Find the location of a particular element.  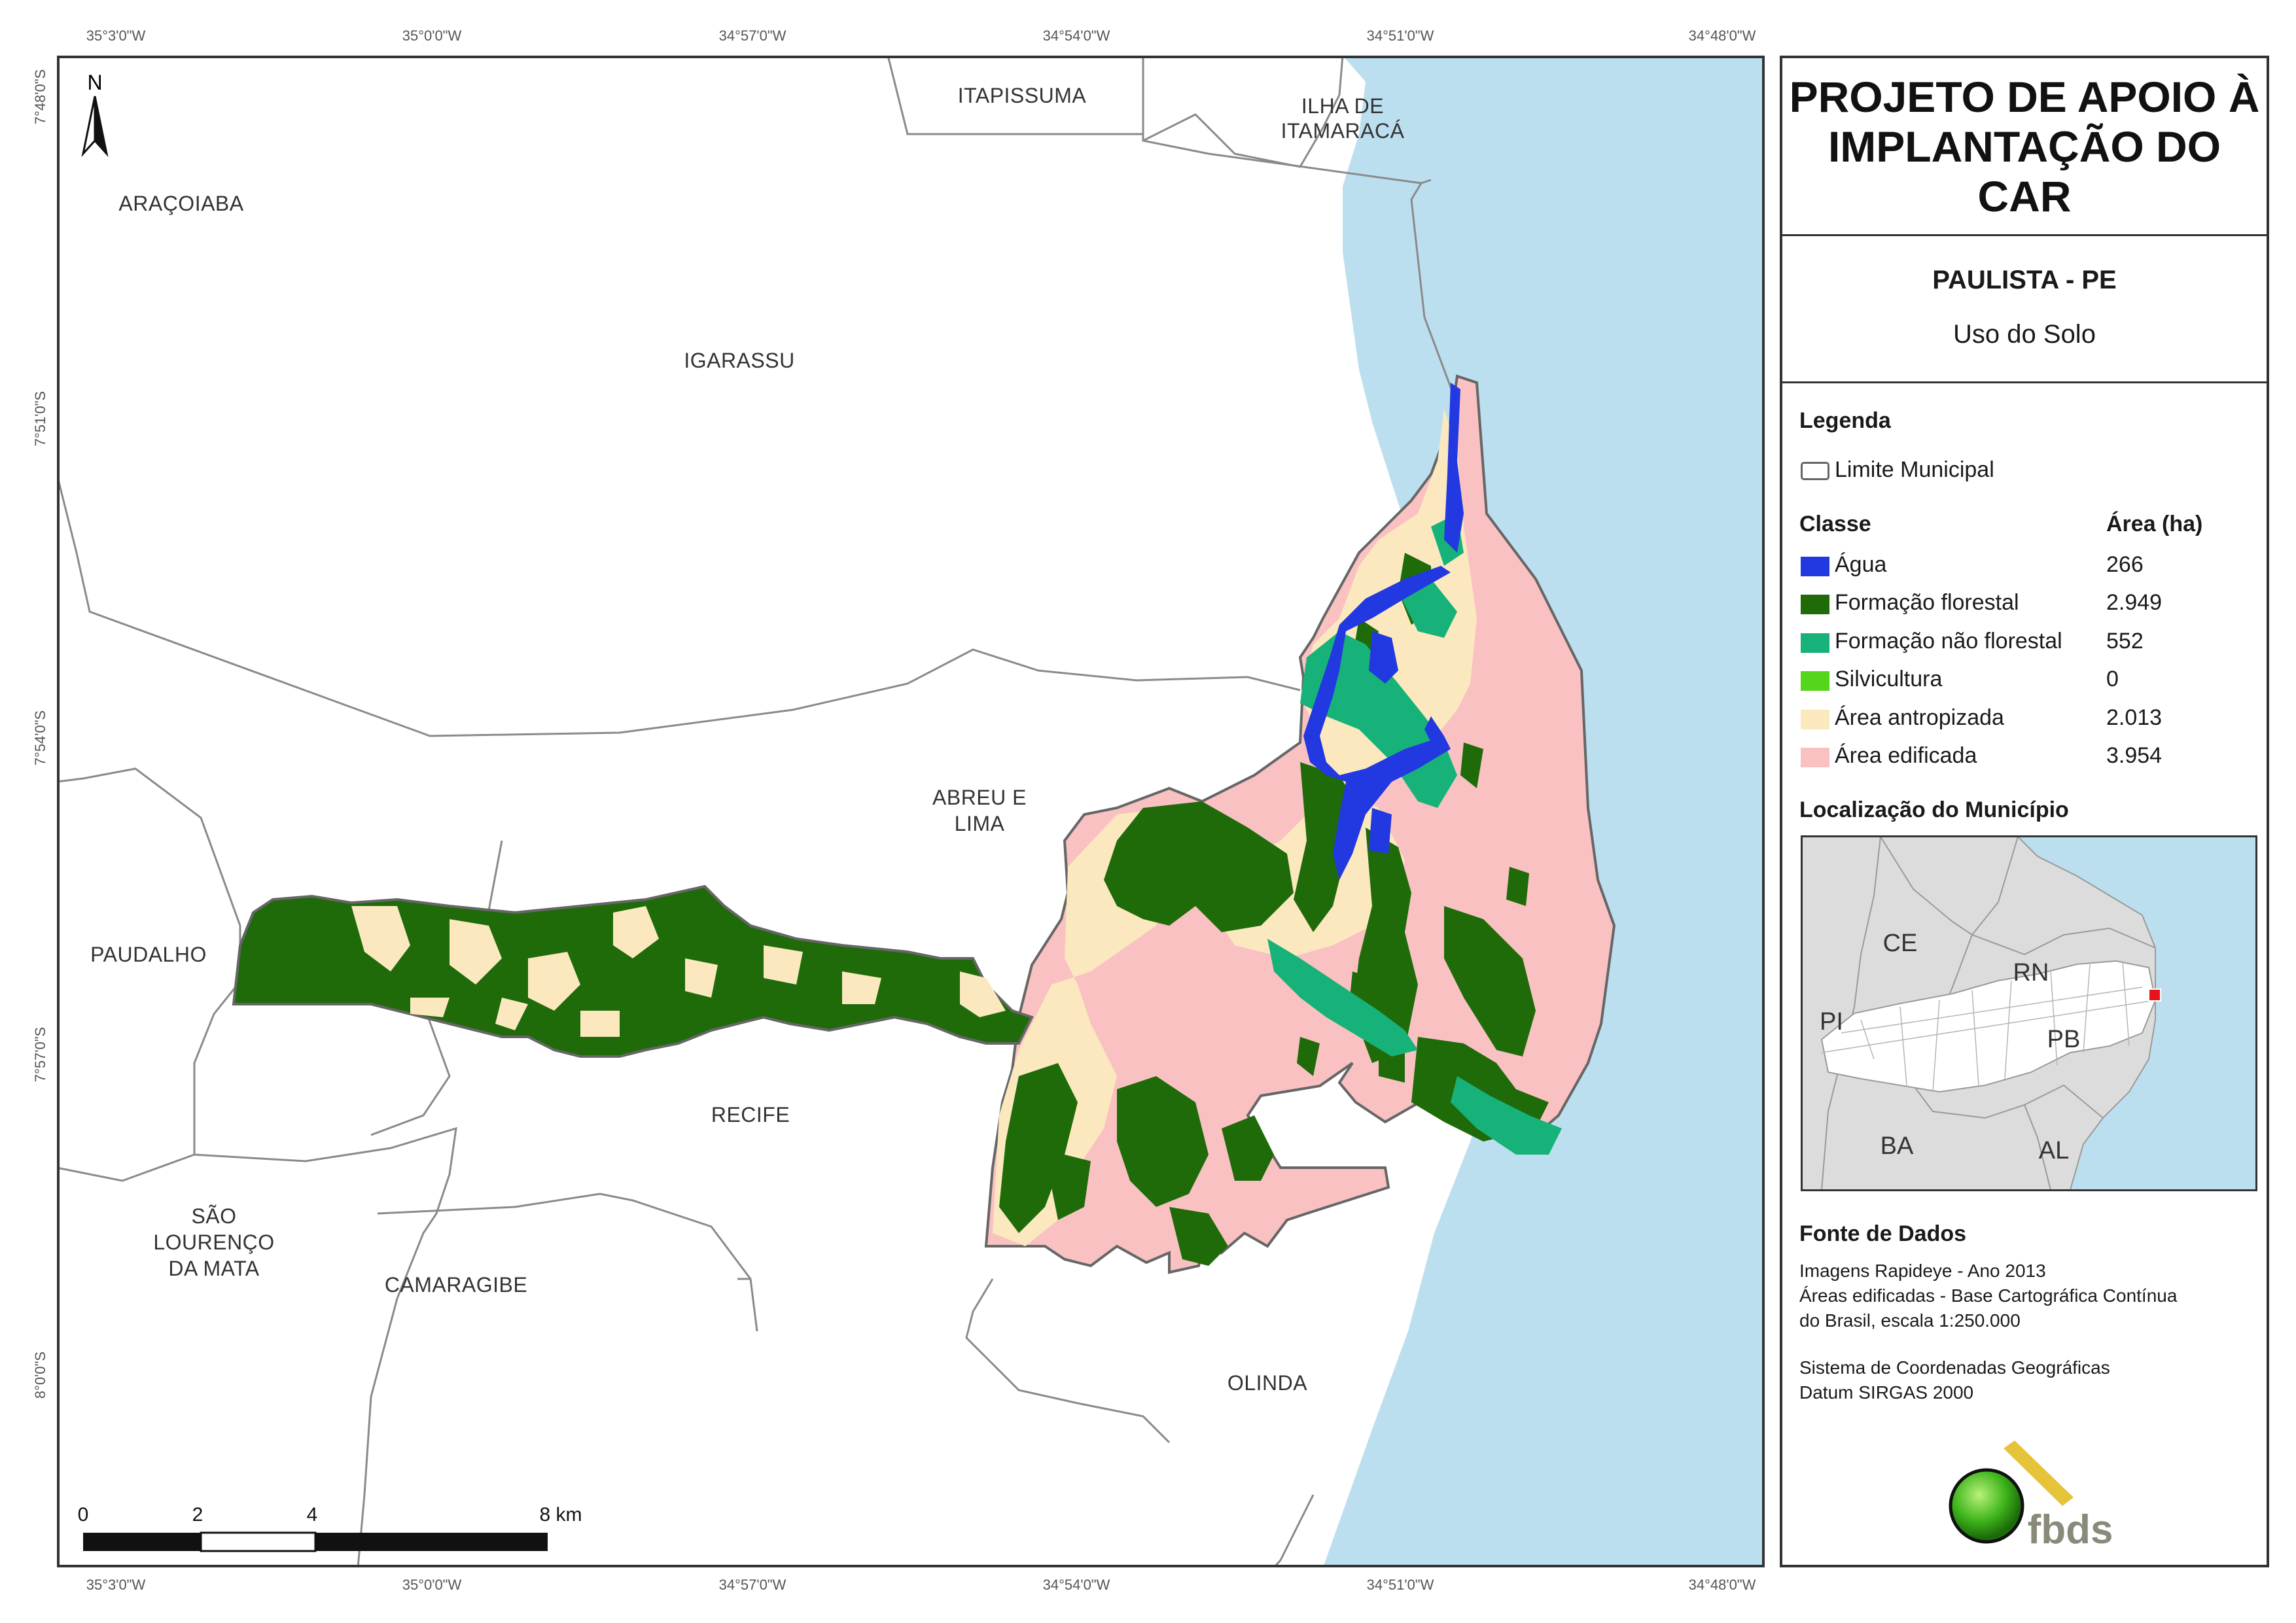

inset-label-al: AL is located at coordinates (2054, 1150).